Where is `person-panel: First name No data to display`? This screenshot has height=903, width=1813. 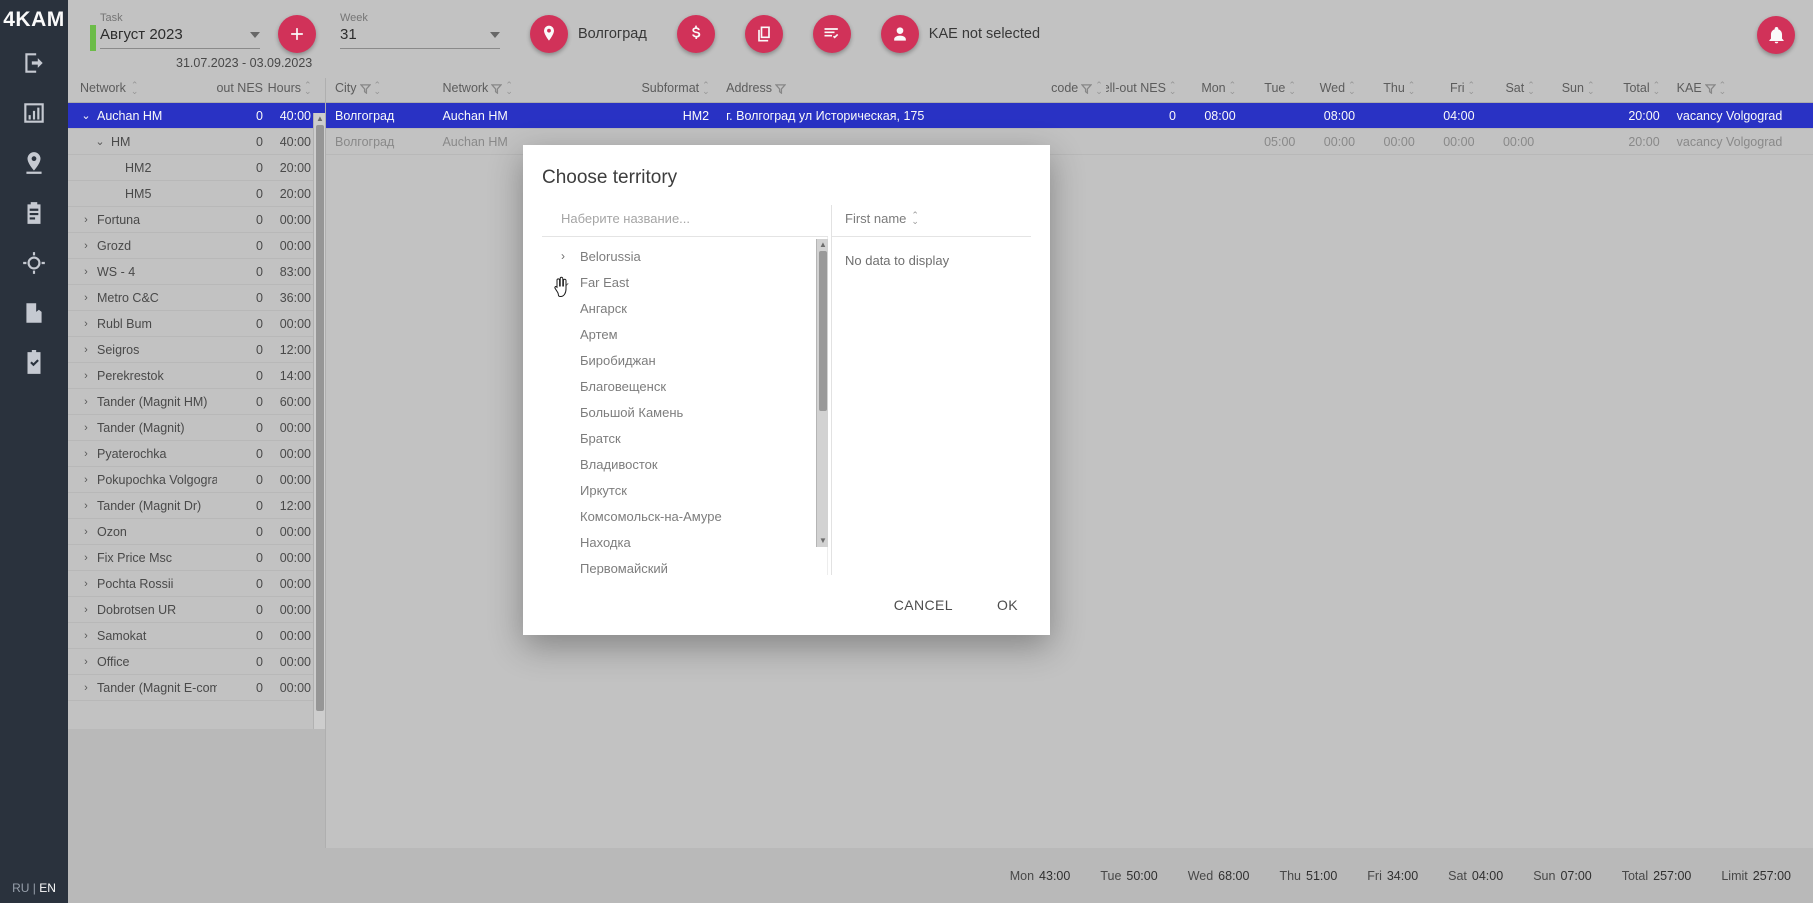
person-panel: First name No data to display is located at coordinates (931, 390).